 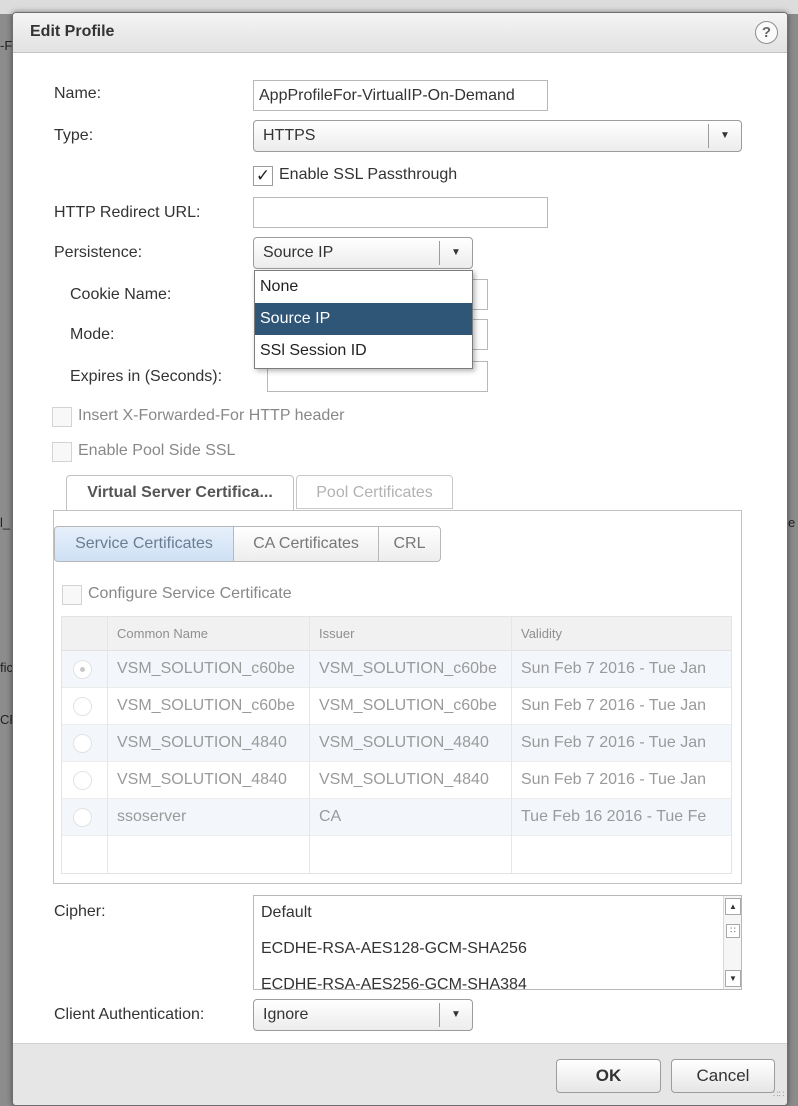 What do you see at coordinates (363, 287) in the screenshot?
I see `persistence-option-none: None` at bounding box center [363, 287].